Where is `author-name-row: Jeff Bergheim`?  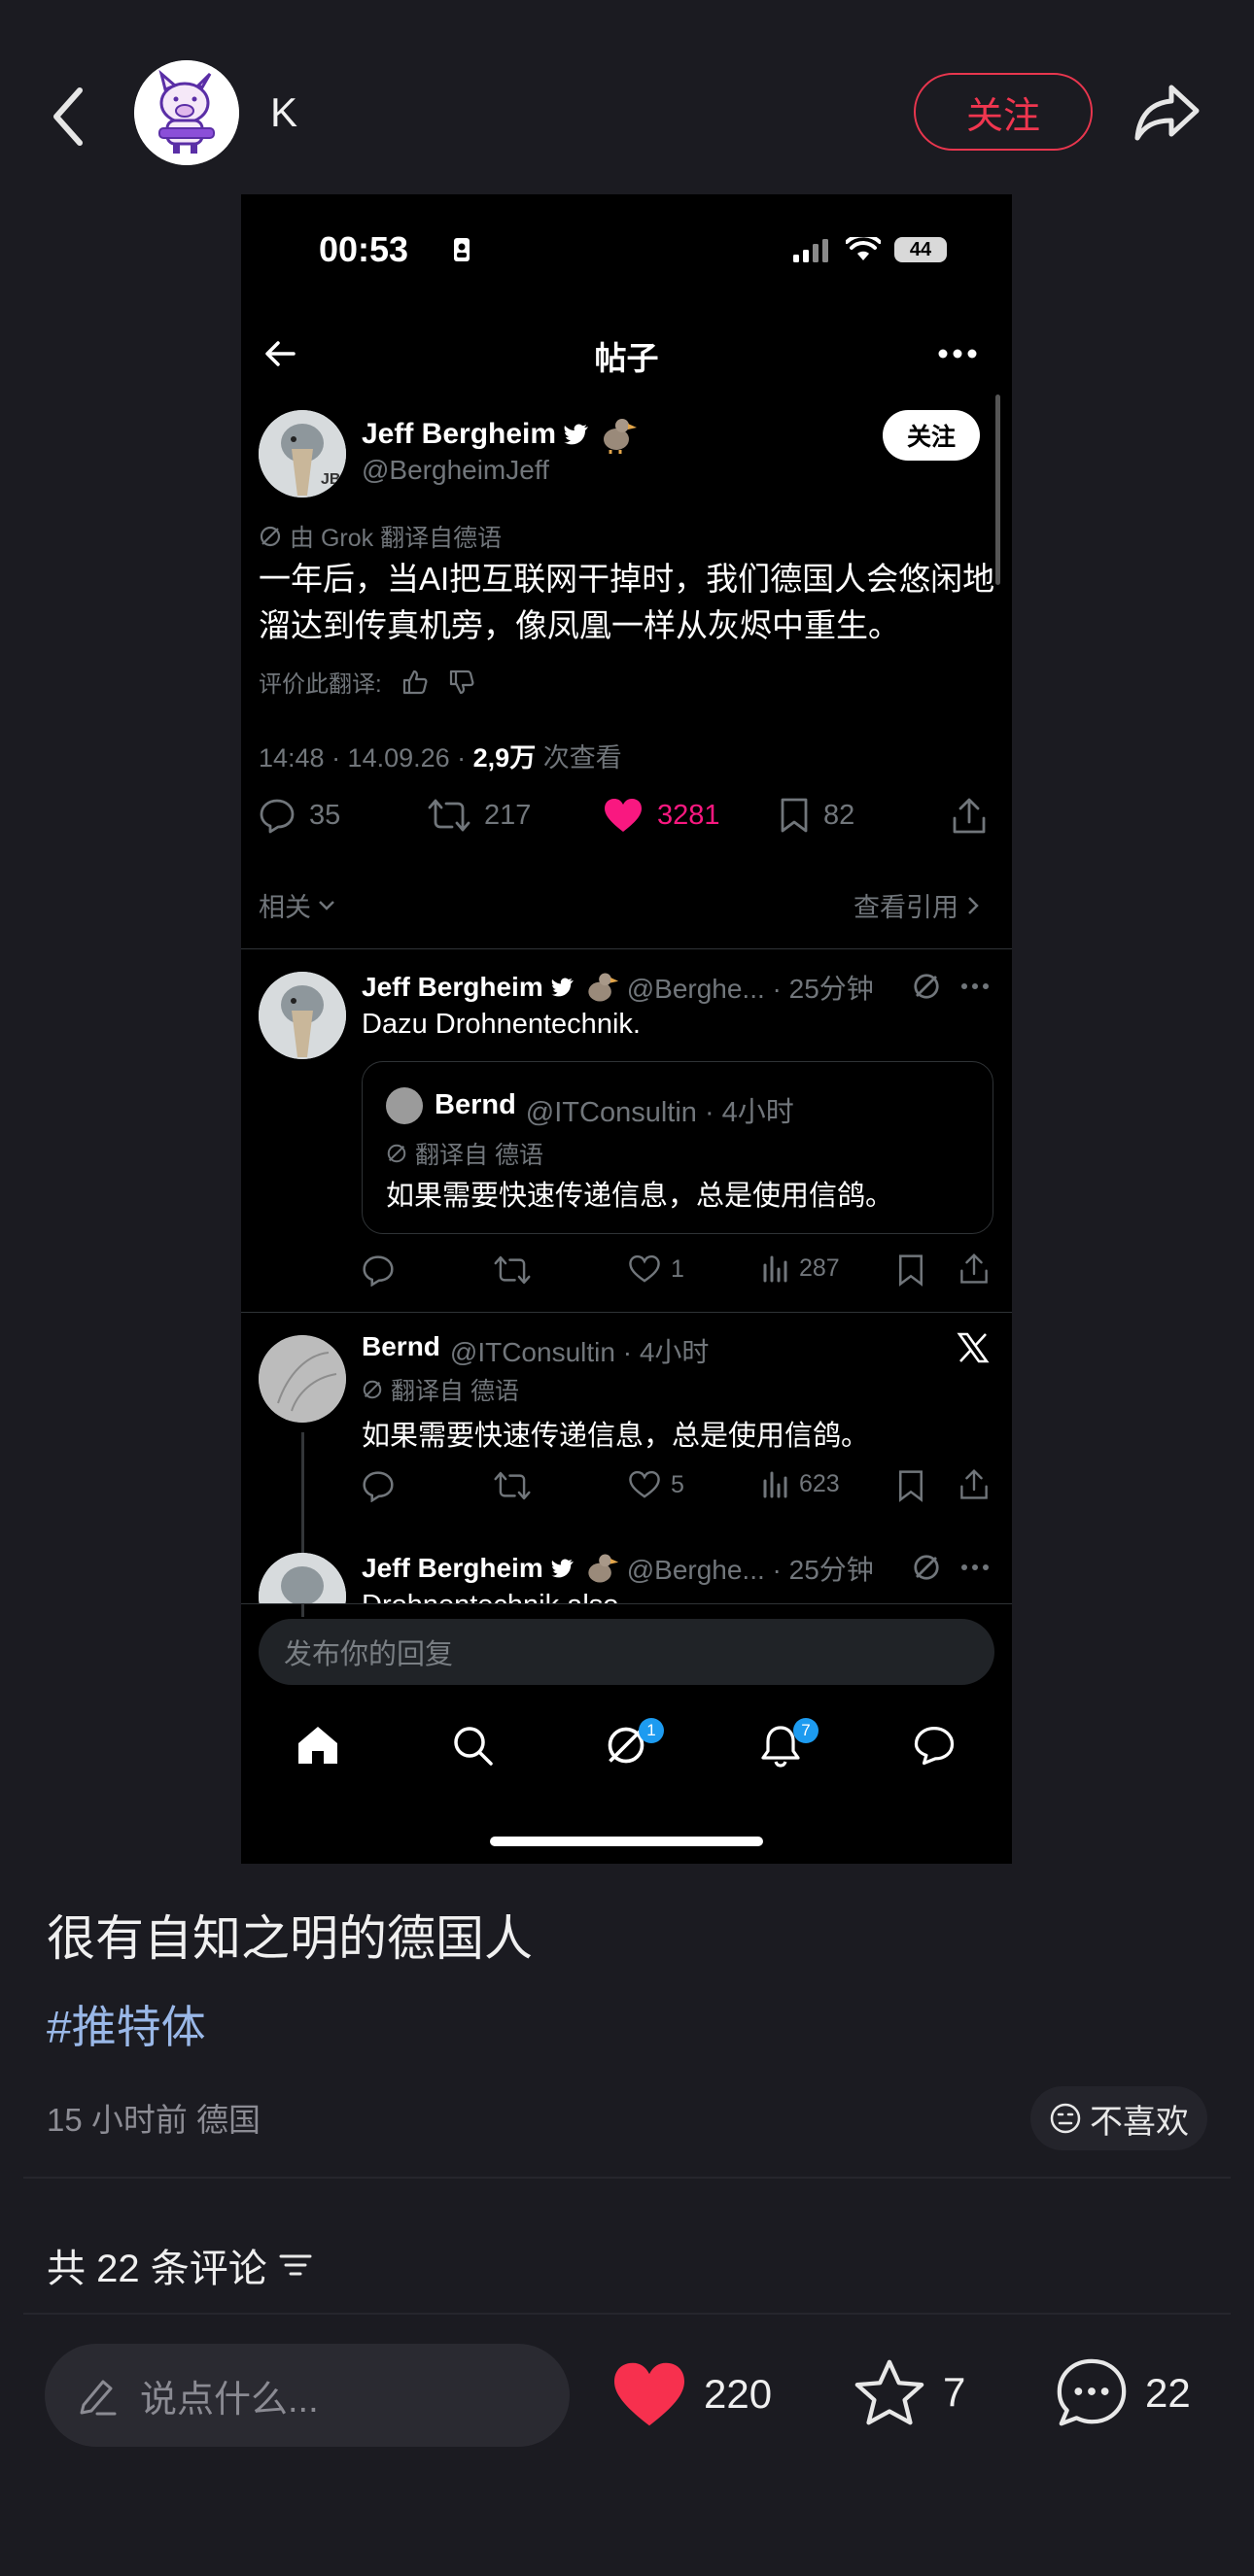 author-name-row: Jeff Bergheim is located at coordinates (500, 434).